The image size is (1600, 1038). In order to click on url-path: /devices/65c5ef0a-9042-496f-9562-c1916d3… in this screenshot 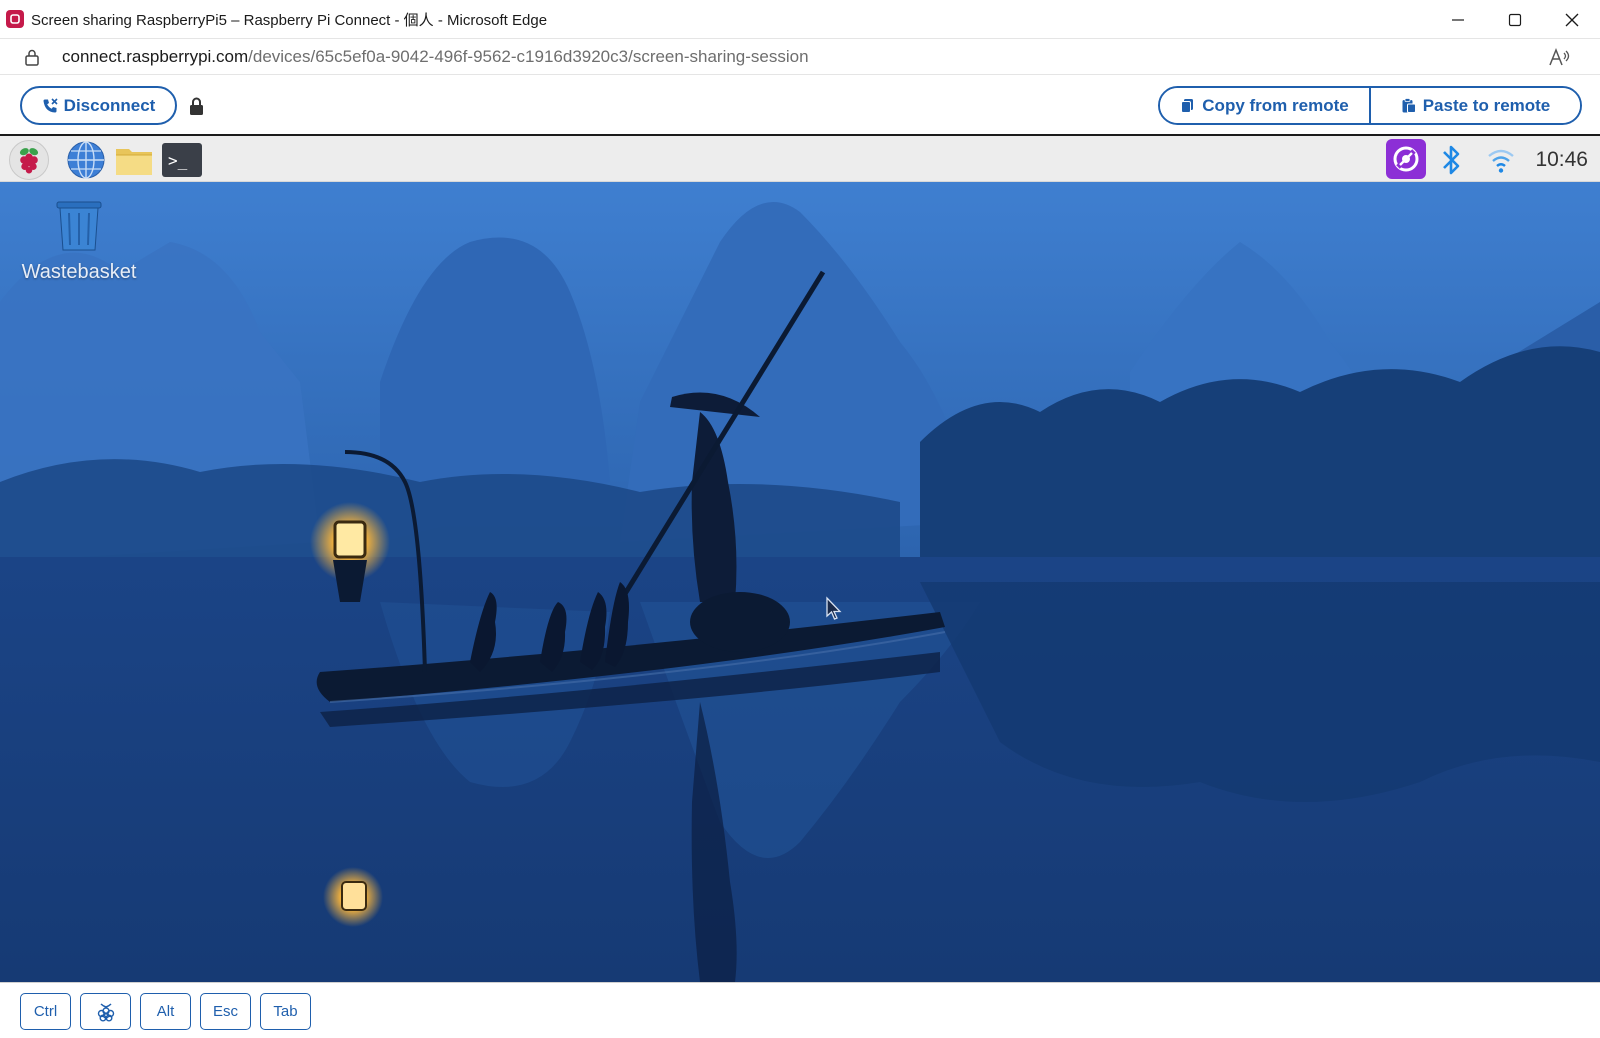, I will do `click(528, 56)`.